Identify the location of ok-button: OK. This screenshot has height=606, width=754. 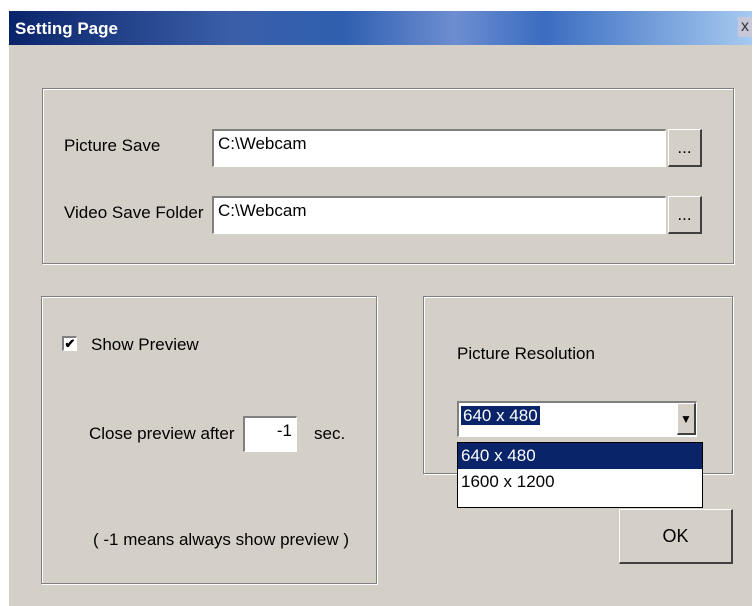
(676, 536).